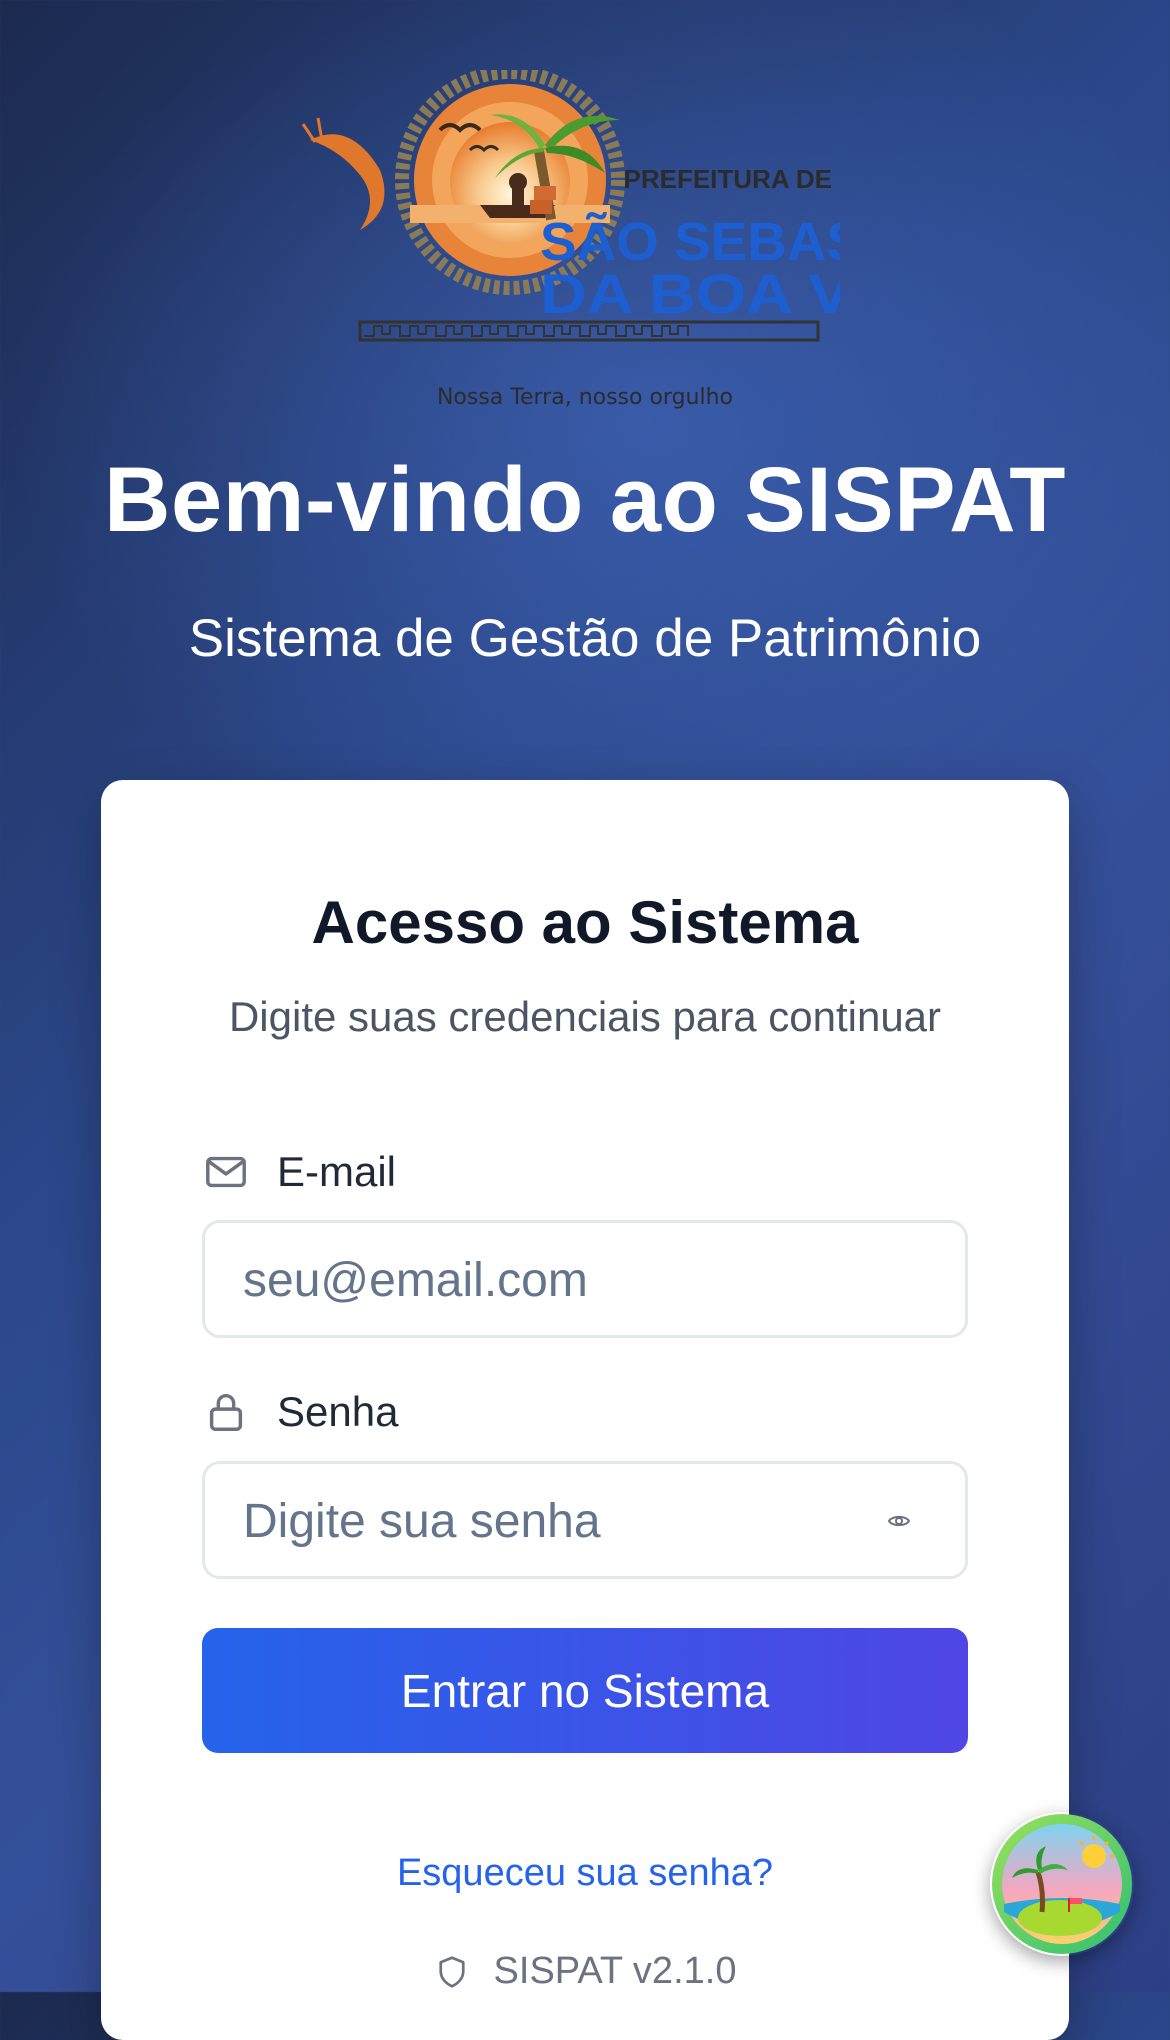  I want to click on floating-assistant-button, so click(1062, 1884).